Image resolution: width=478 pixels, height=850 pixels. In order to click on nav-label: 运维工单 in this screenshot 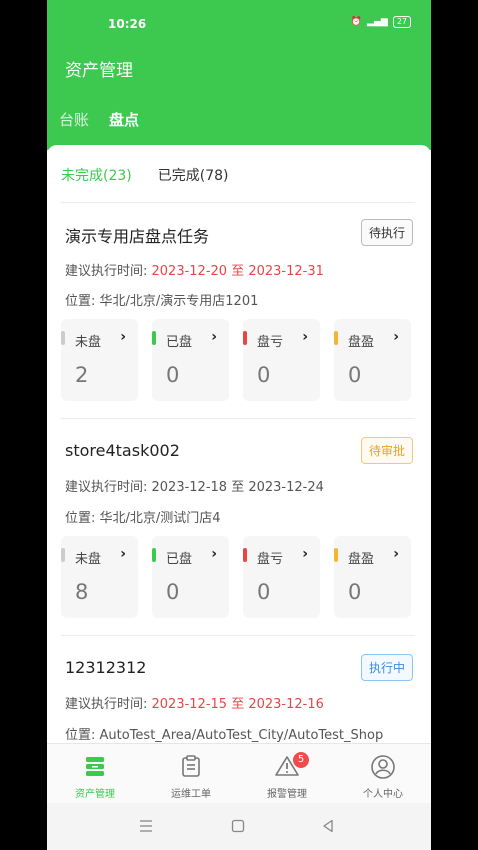, I will do `click(191, 794)`.